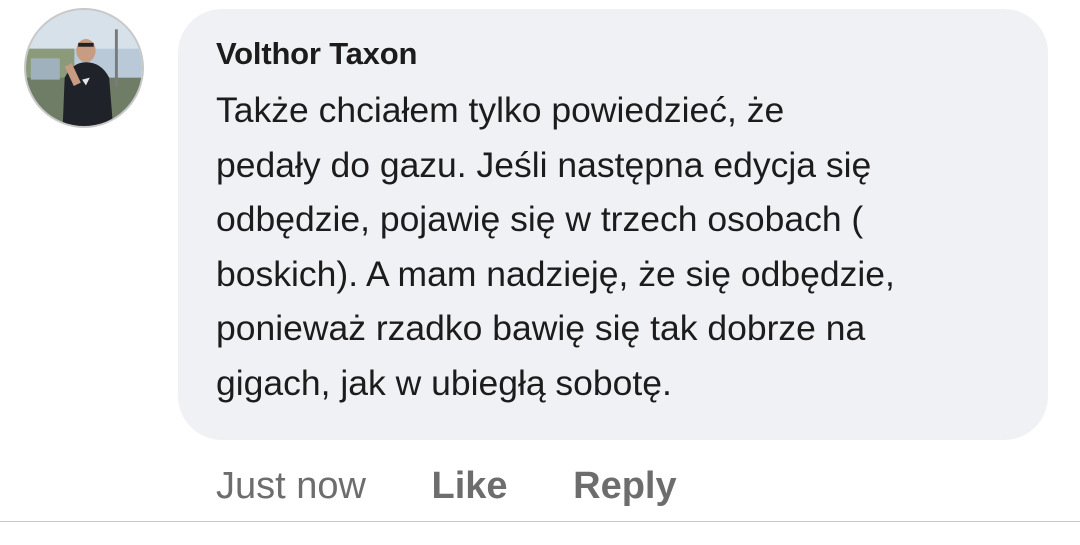 This screenshot has width=1080, height=545. Describe the element at coordinates (540, 521) in the screenshot. I see `divider` at that location.